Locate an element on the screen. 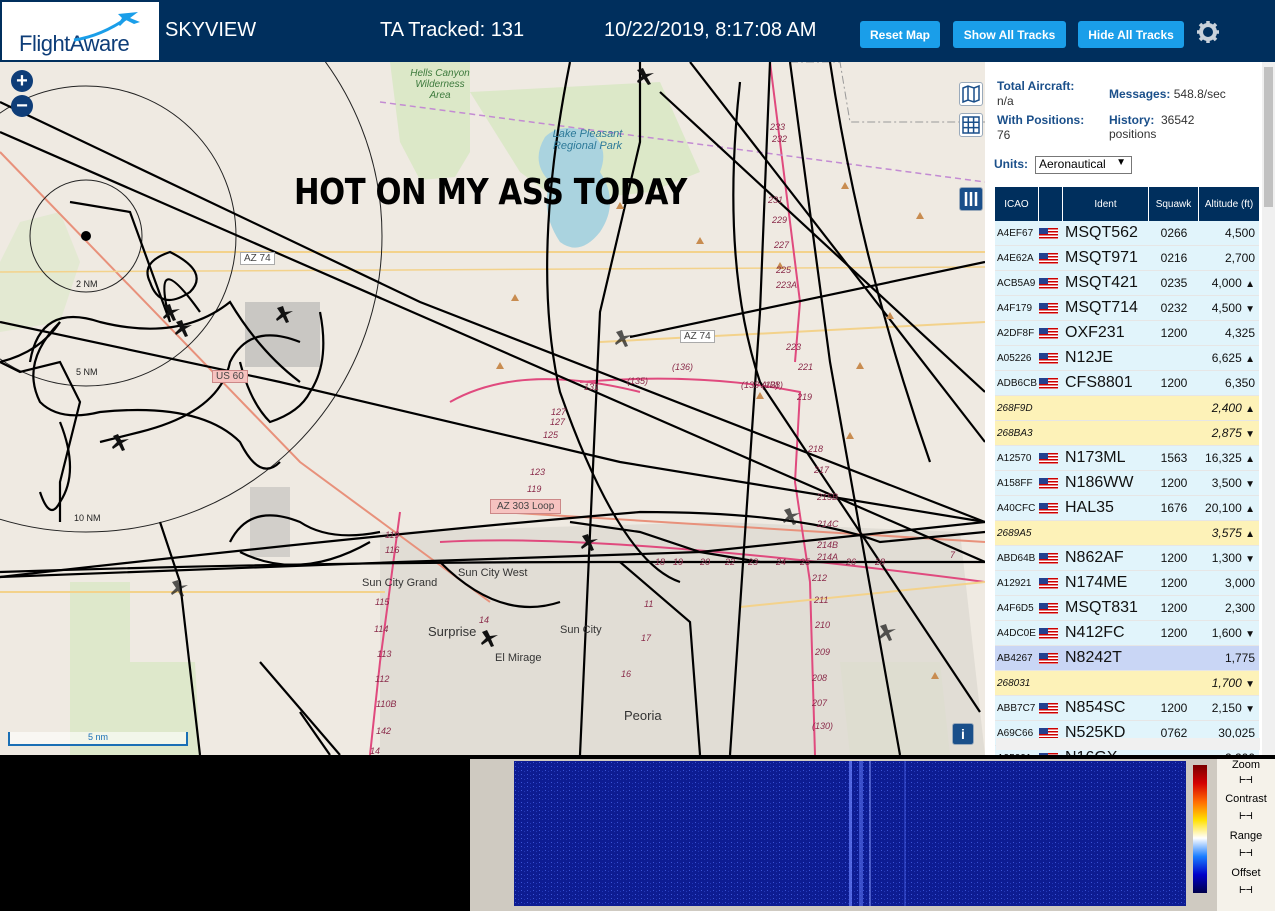  route-number-label: 214A is located at coordinates (828, 557).